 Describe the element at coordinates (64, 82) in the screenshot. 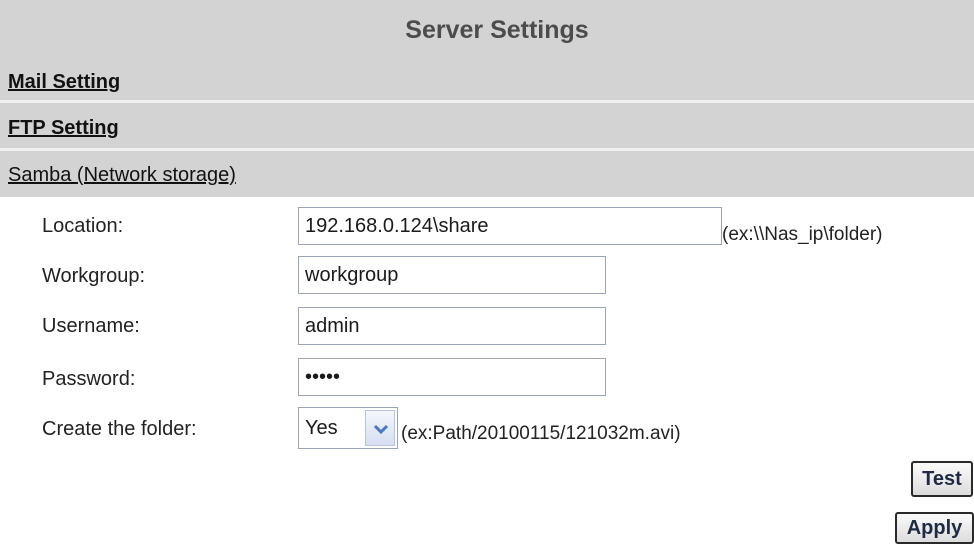

I see `mail-setting-link: Mail Setting` at that location.